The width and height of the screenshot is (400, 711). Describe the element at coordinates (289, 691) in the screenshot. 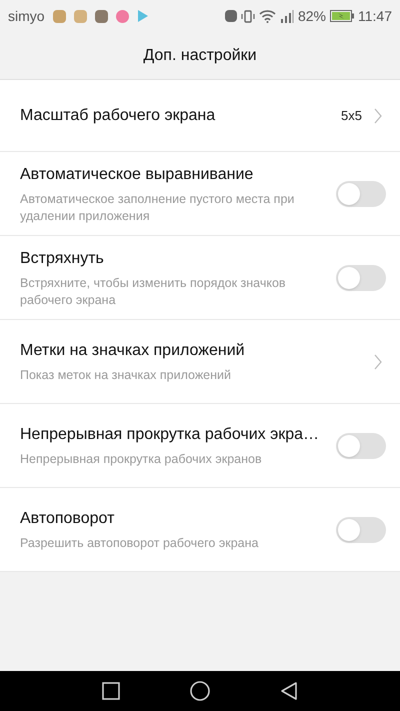

I see `back-button` at that location.